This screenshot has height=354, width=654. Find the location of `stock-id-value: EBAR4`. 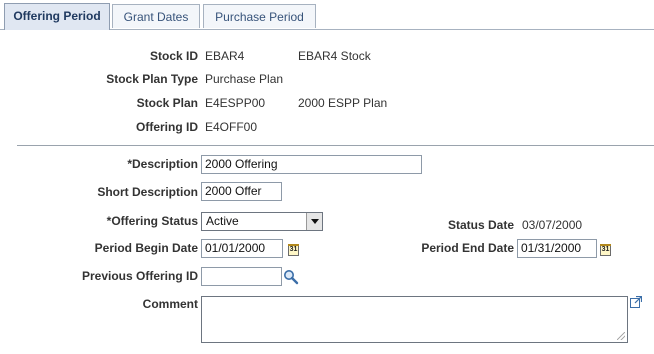

stock-id-value: EBAR4 is located at coordinates (225, 56).